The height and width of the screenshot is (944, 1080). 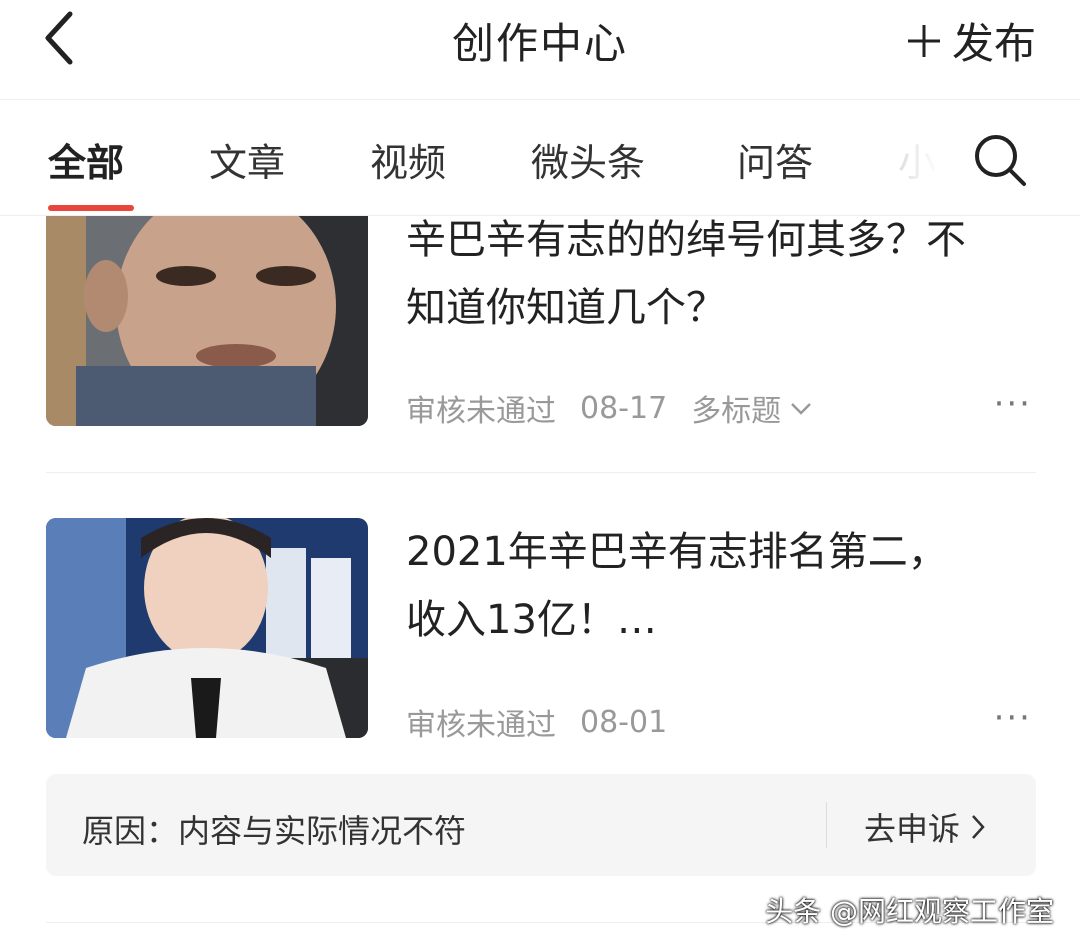 I want to click on multi-title-toggle: 多标题, so click(x=752, y=408).